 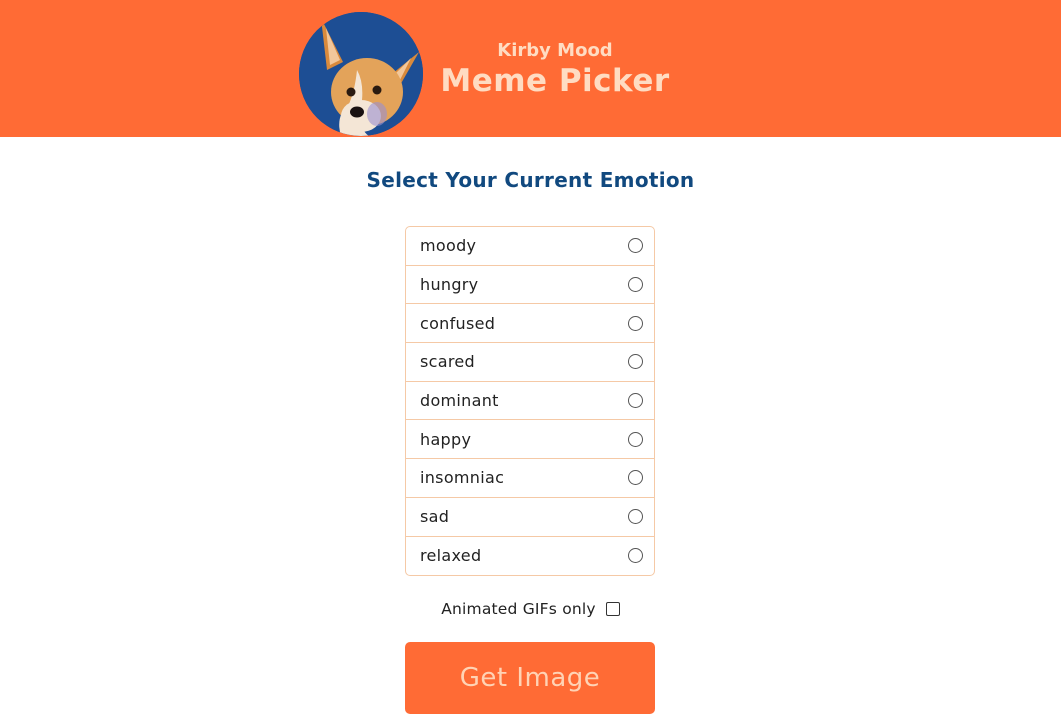 I want to click on gif-only-checkbox, so click(x=612, y=609).